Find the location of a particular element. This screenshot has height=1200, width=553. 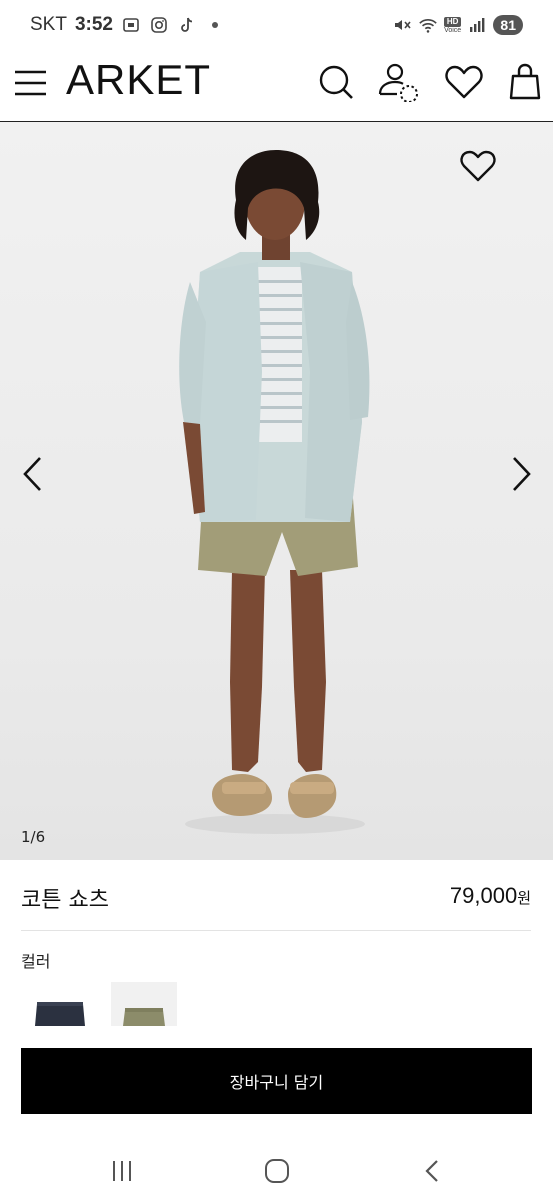

signal-icon is located at coordinates (477, 25).